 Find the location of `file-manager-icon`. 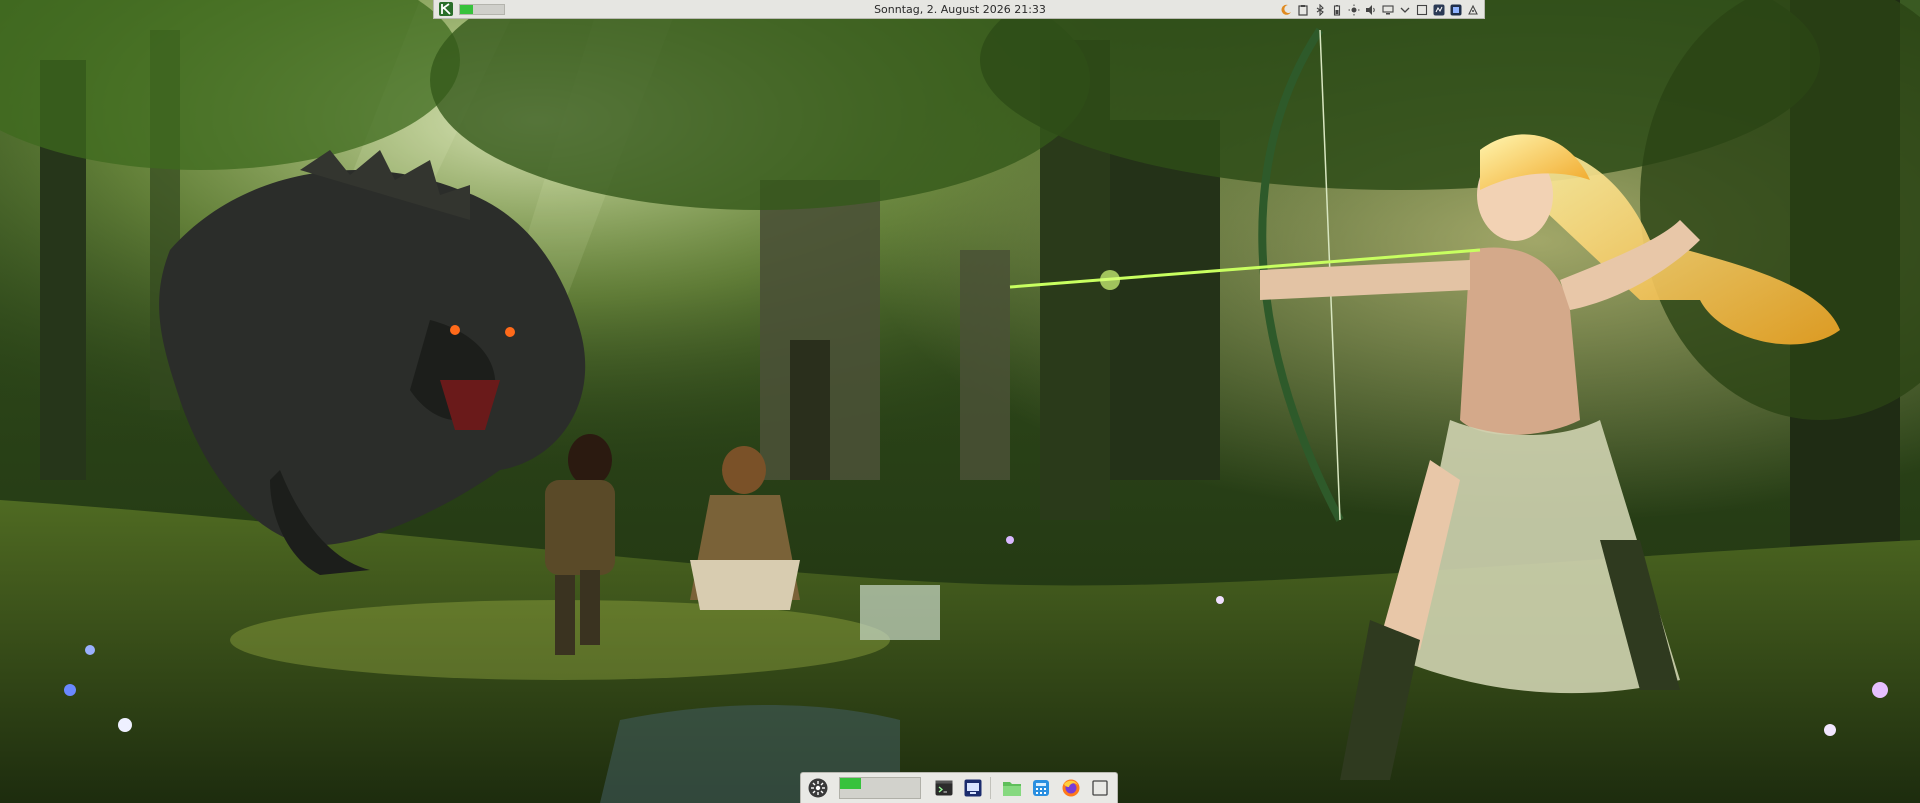

file-manager-icon is located at coordinates (1012, 788).